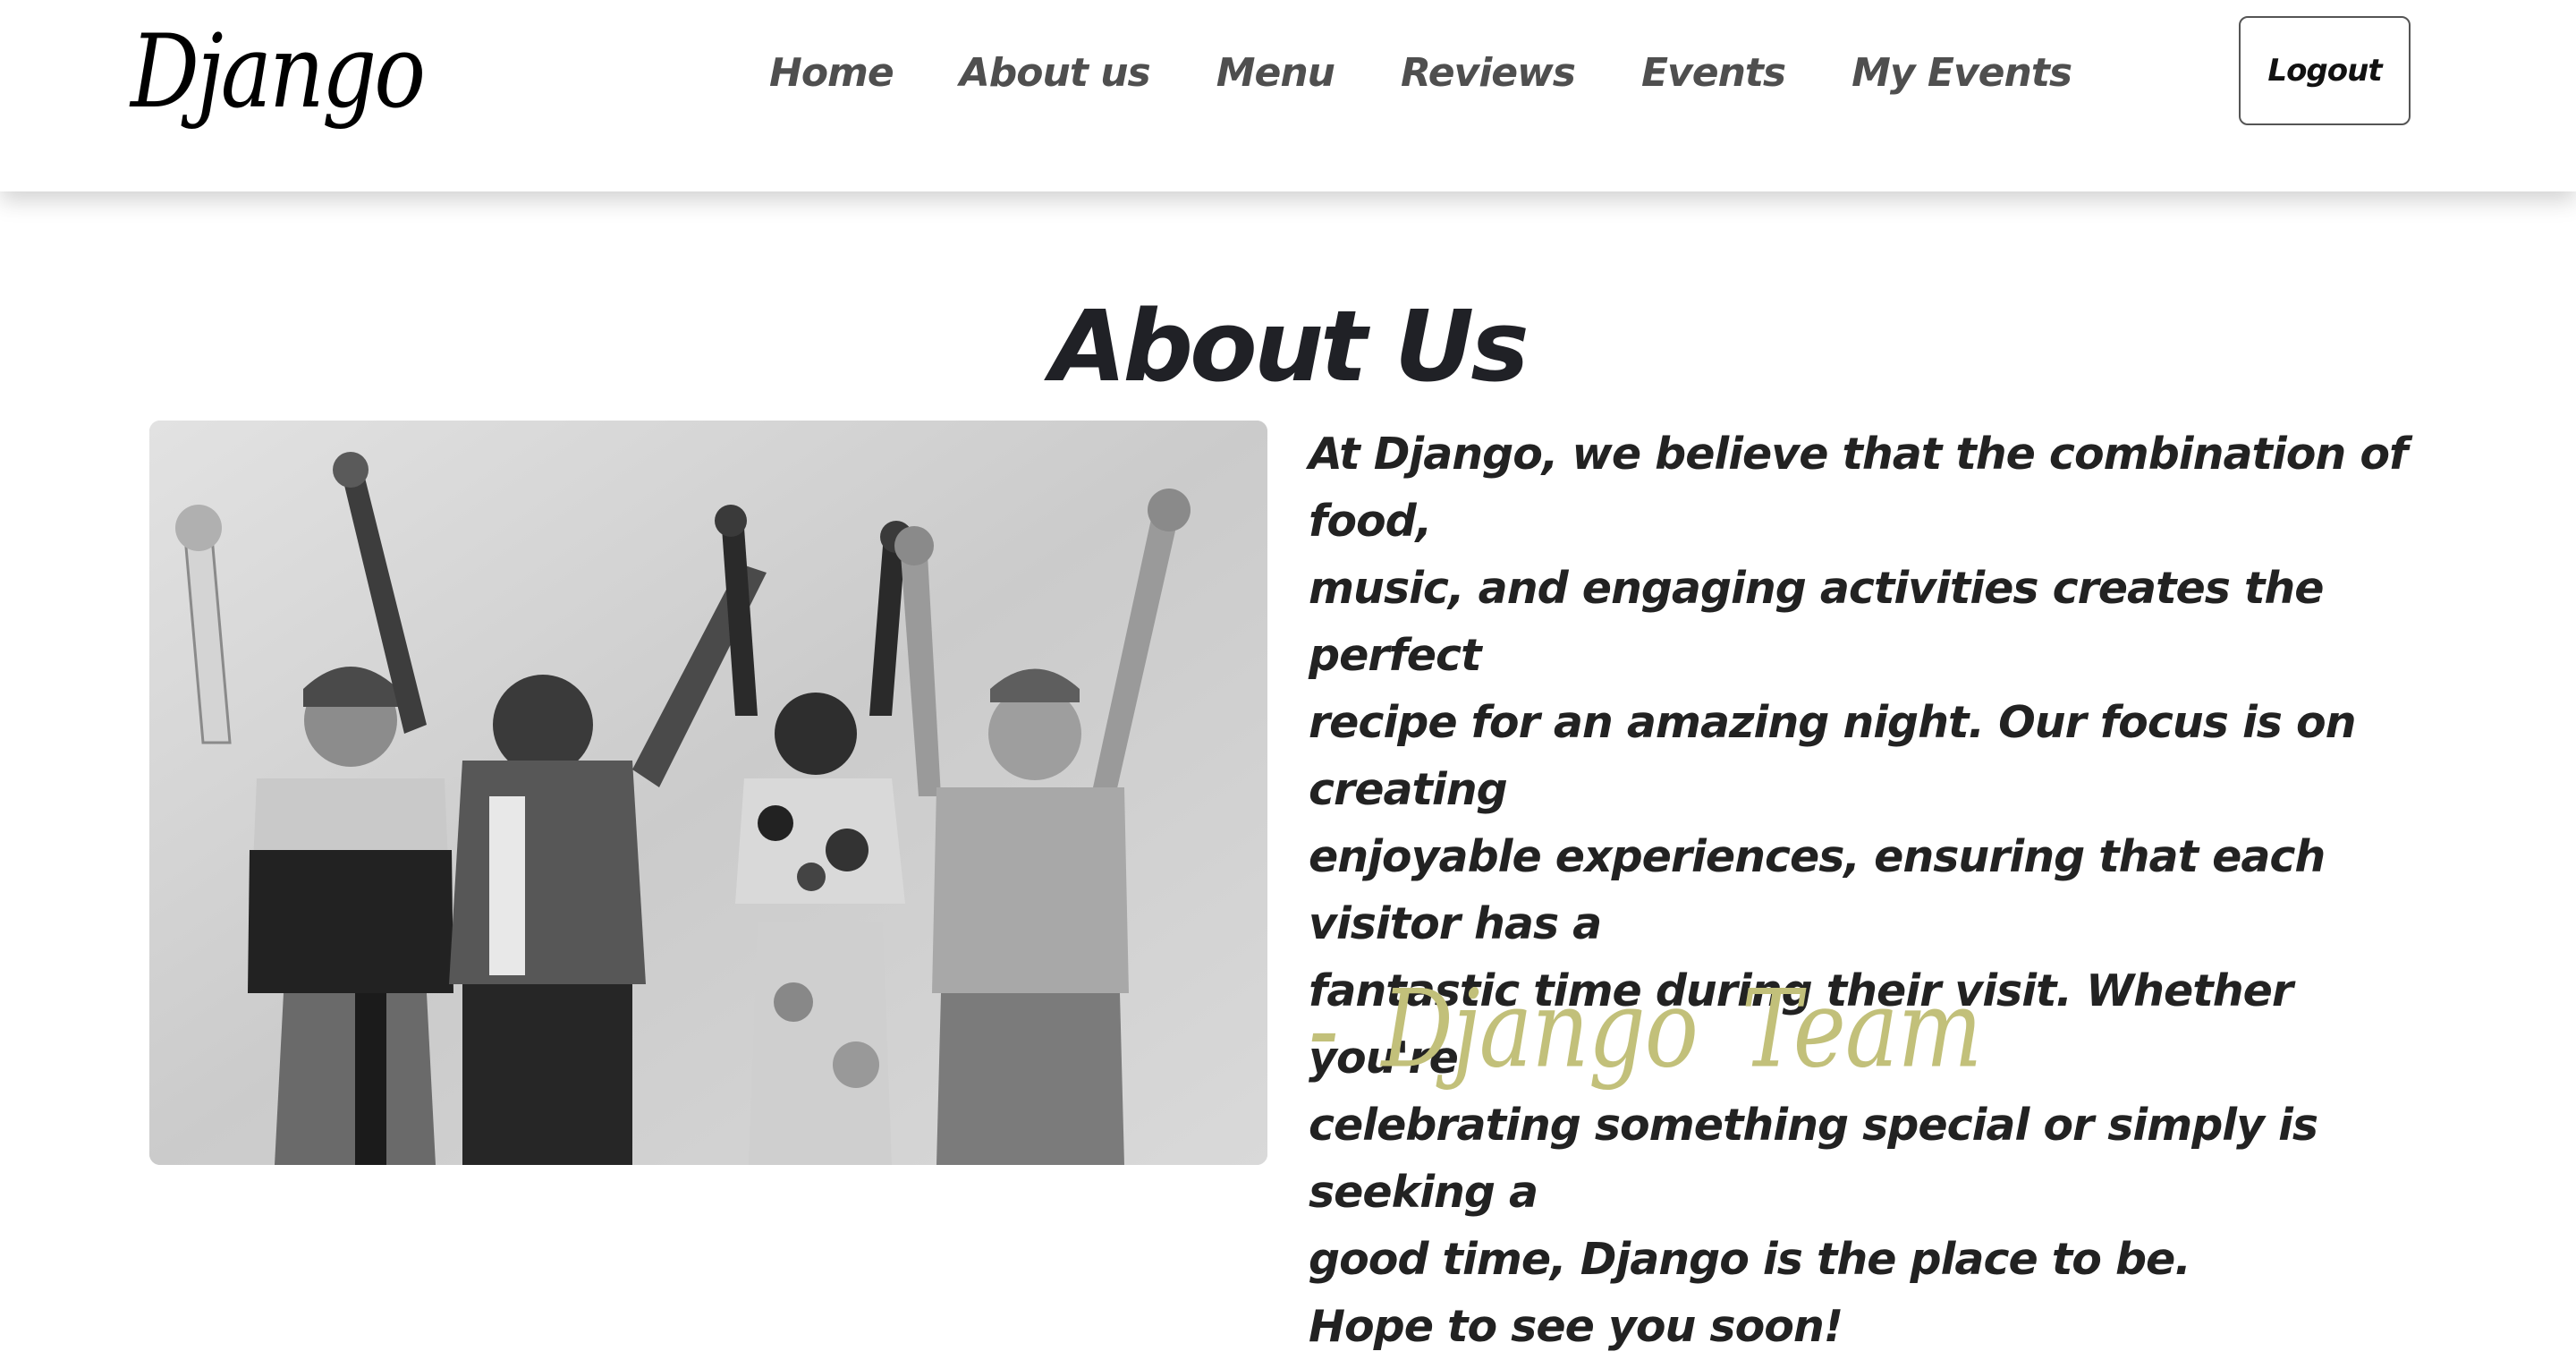 This screenshot has height=1360, width=2576. I want to click on logout-button: Logout, so click(2325, 70).